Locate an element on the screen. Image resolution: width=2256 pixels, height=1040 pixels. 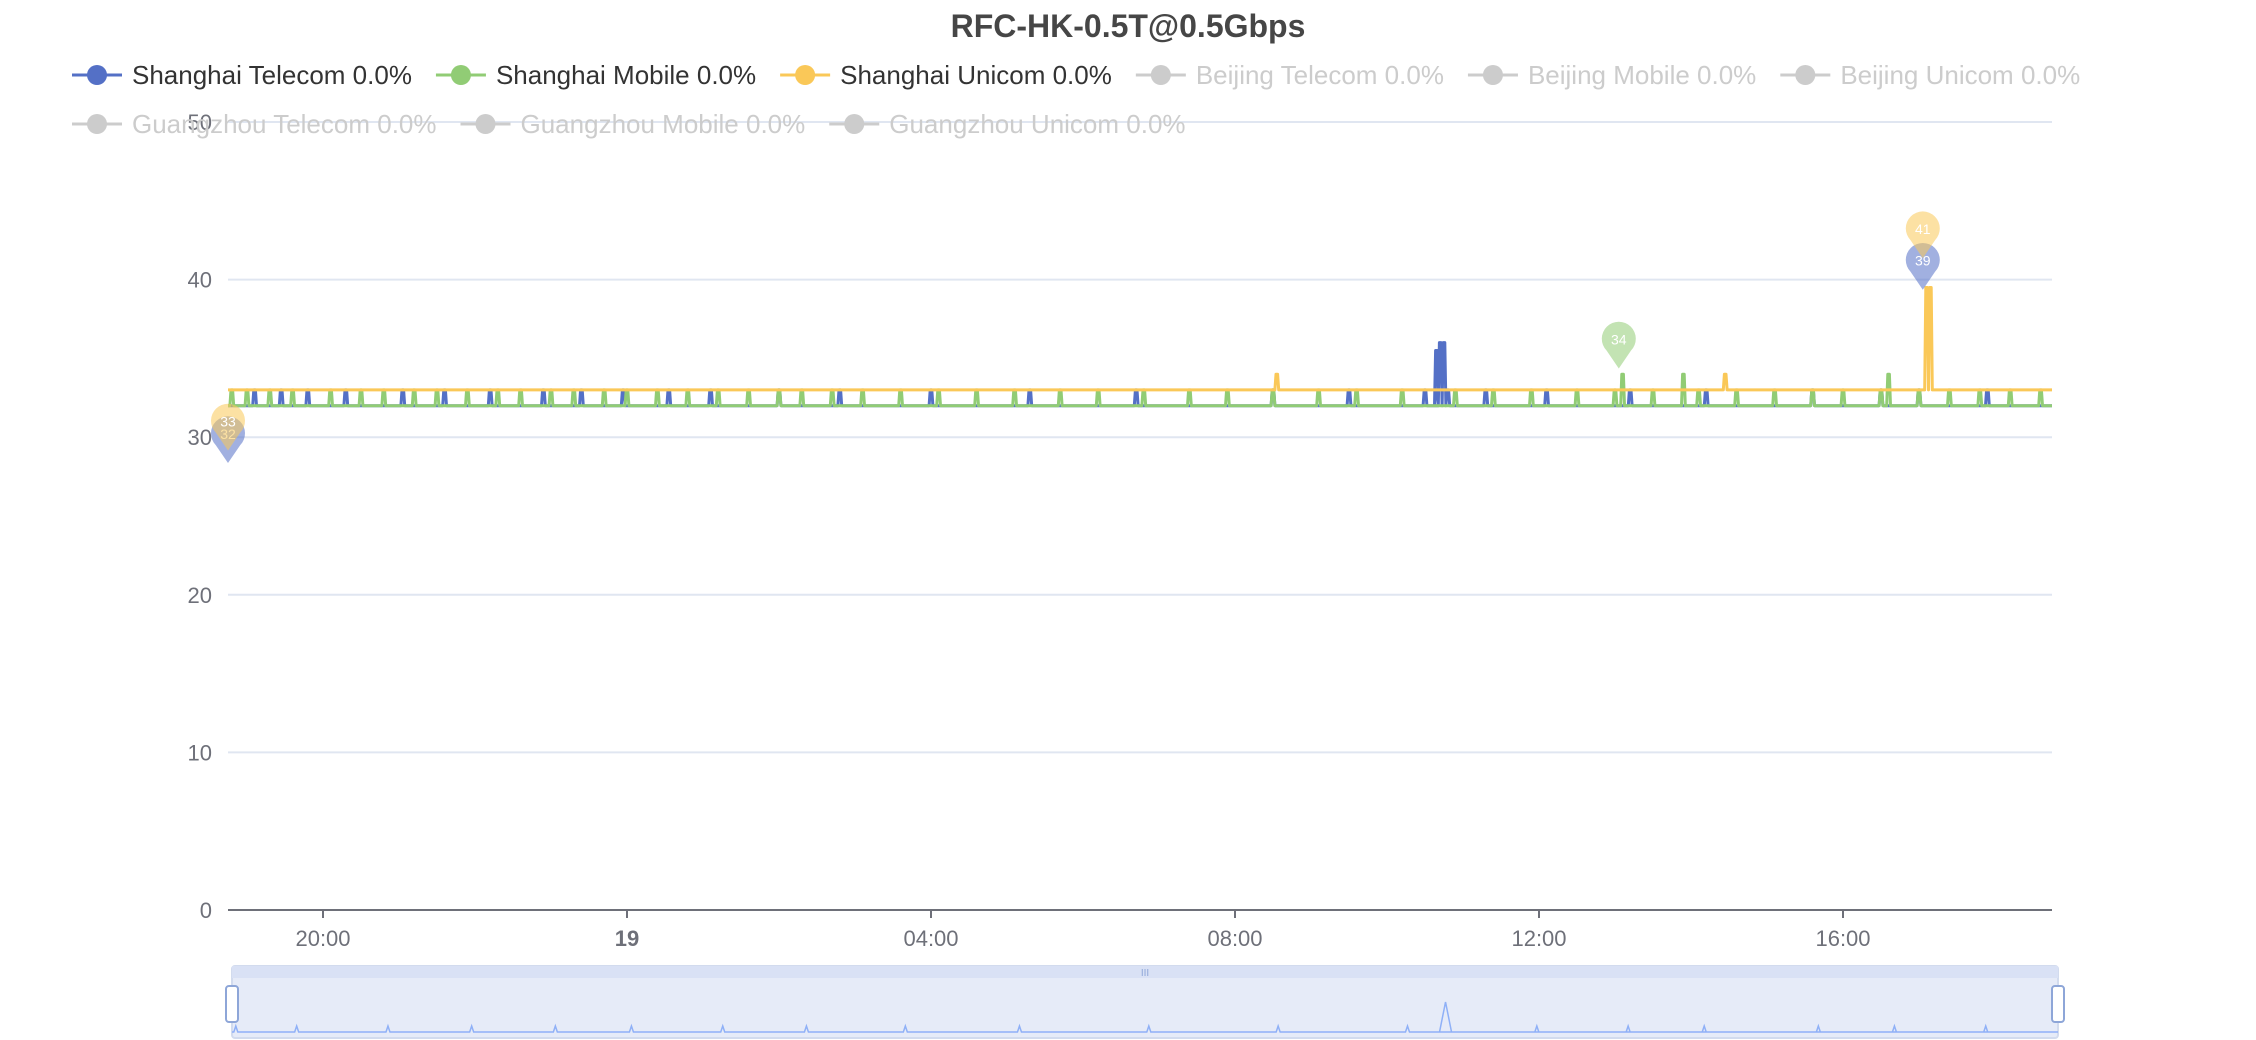
y-tick-label: 10 is located at coordinates (200, 752).